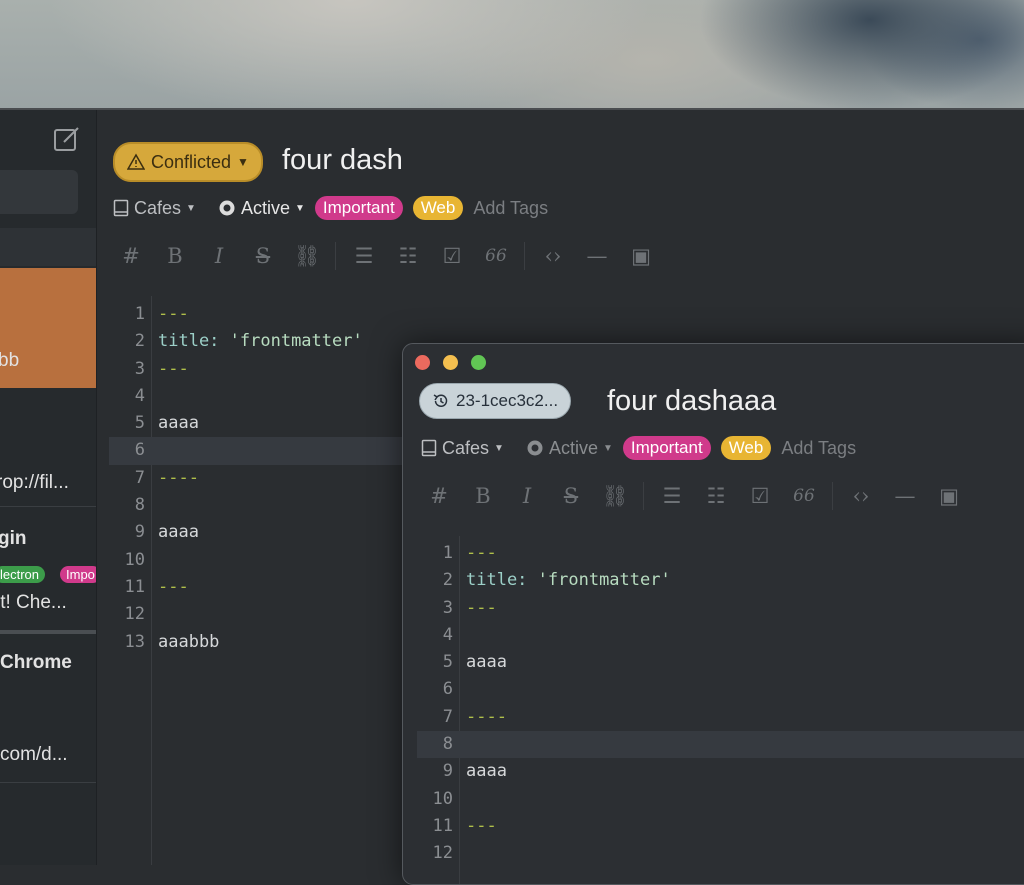 This screenshot has height=885, width=1024. Describe the element at coordinates (720, 745) in the screenshot. I see `editor-line-current: 8` at that location.